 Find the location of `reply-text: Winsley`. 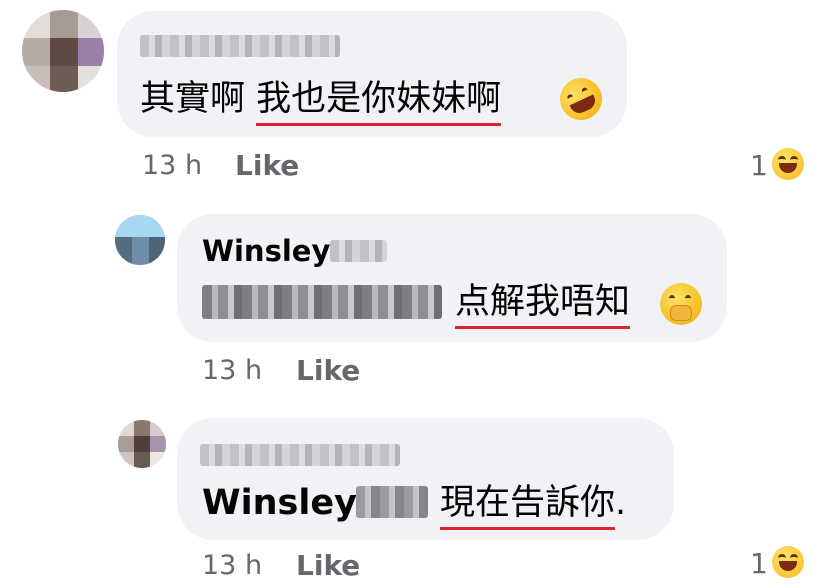

reply-text: Winsley is located at coordinates (279, 503).